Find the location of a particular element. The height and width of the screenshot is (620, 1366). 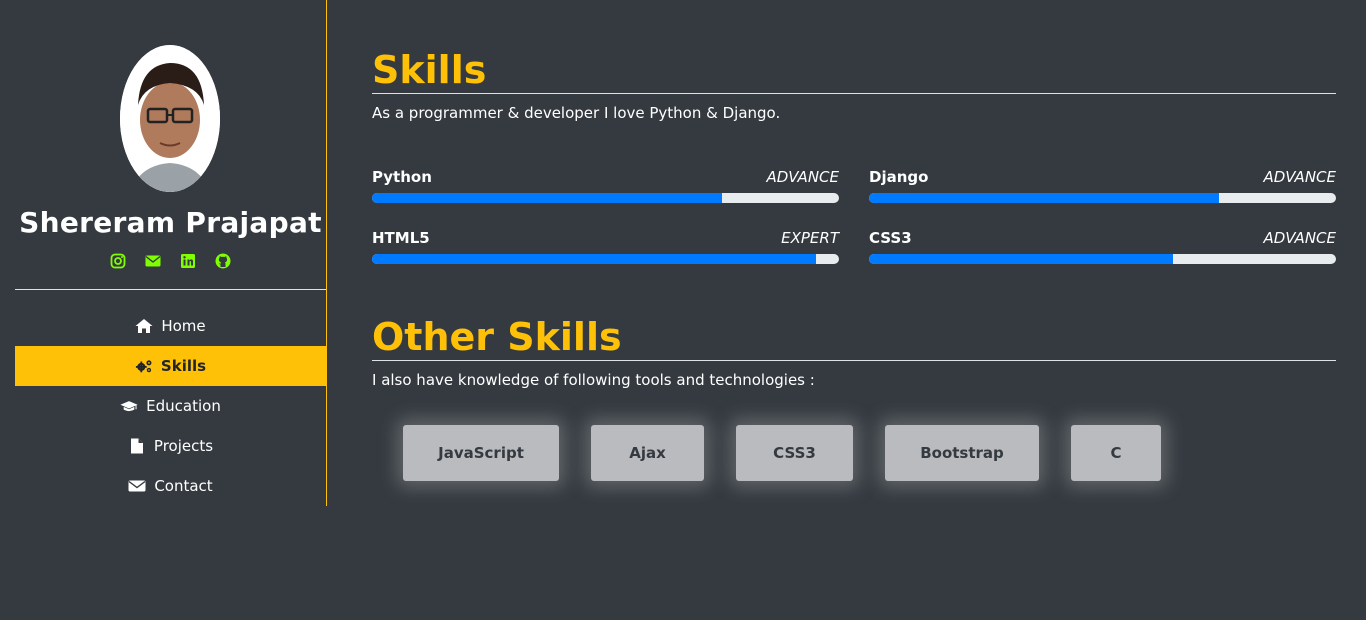

nav-item-contact: Contact is located at coordinates (170, 486).